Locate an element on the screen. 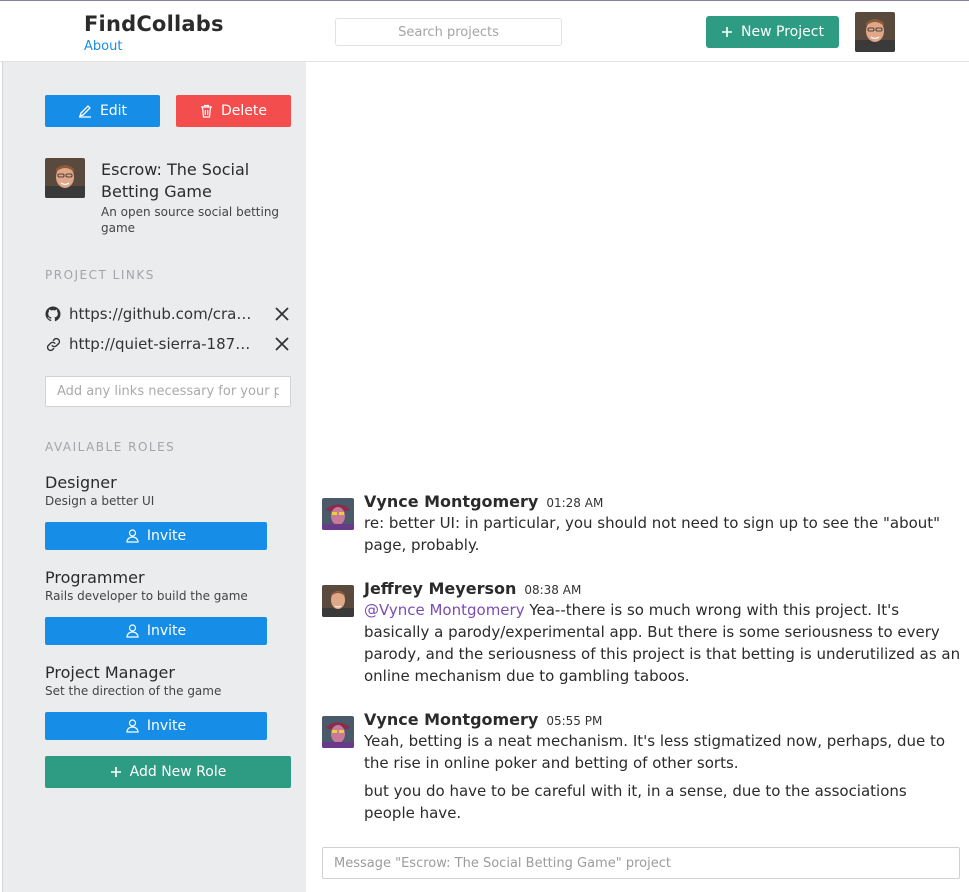  new-project-button: New Project is located at coordinates (772, 32).